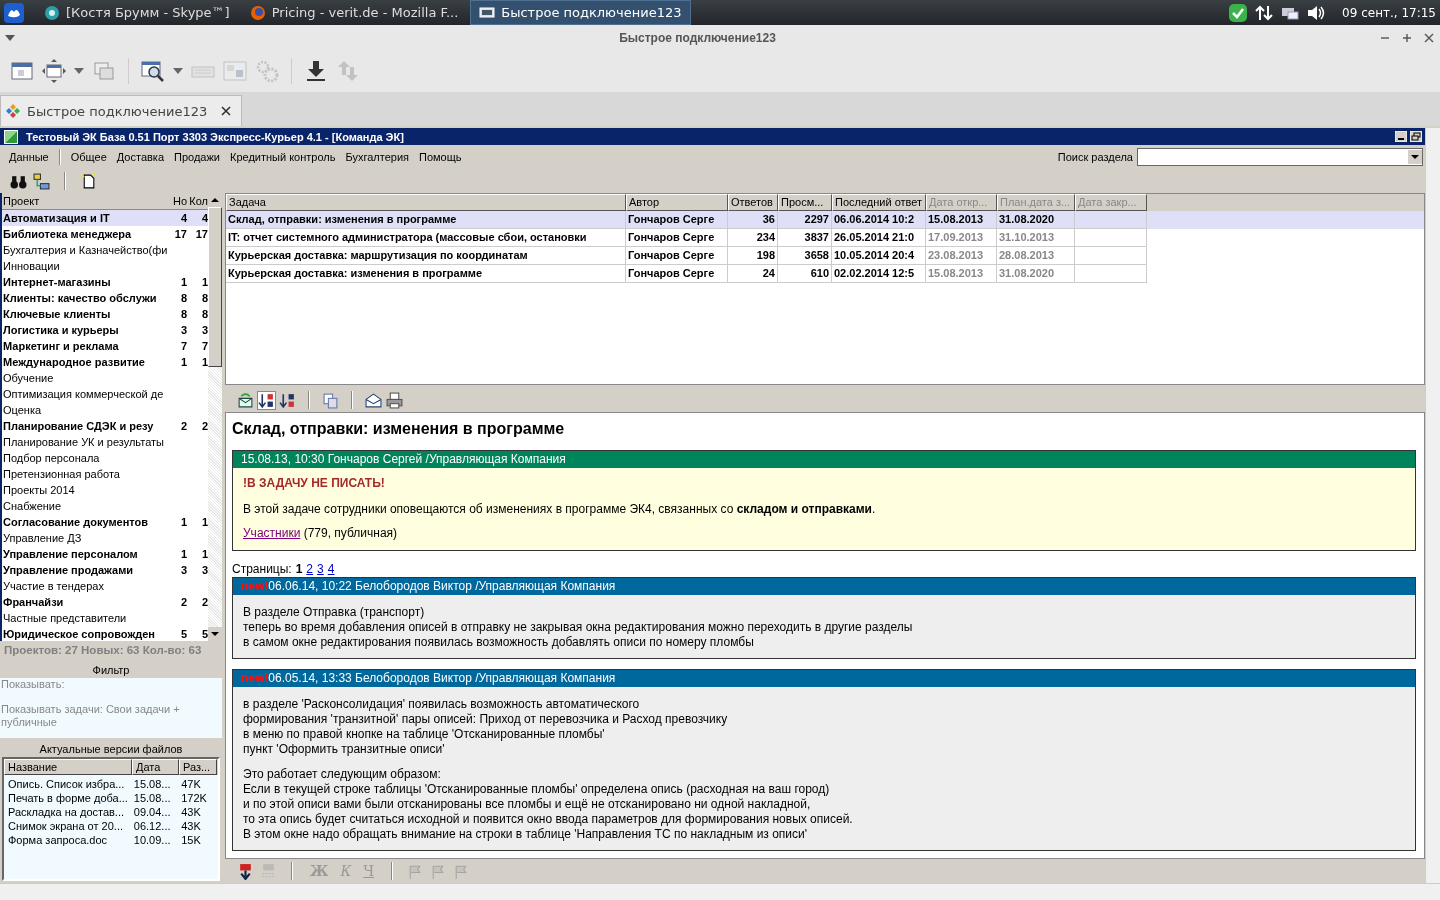  What do you see at coordinates (442, 586) in the screenshot?
I see `post-meta: 06.06.14, 10:22 Белобородов Виктор /Управляющая Компания` at bounding box center [442, 586].